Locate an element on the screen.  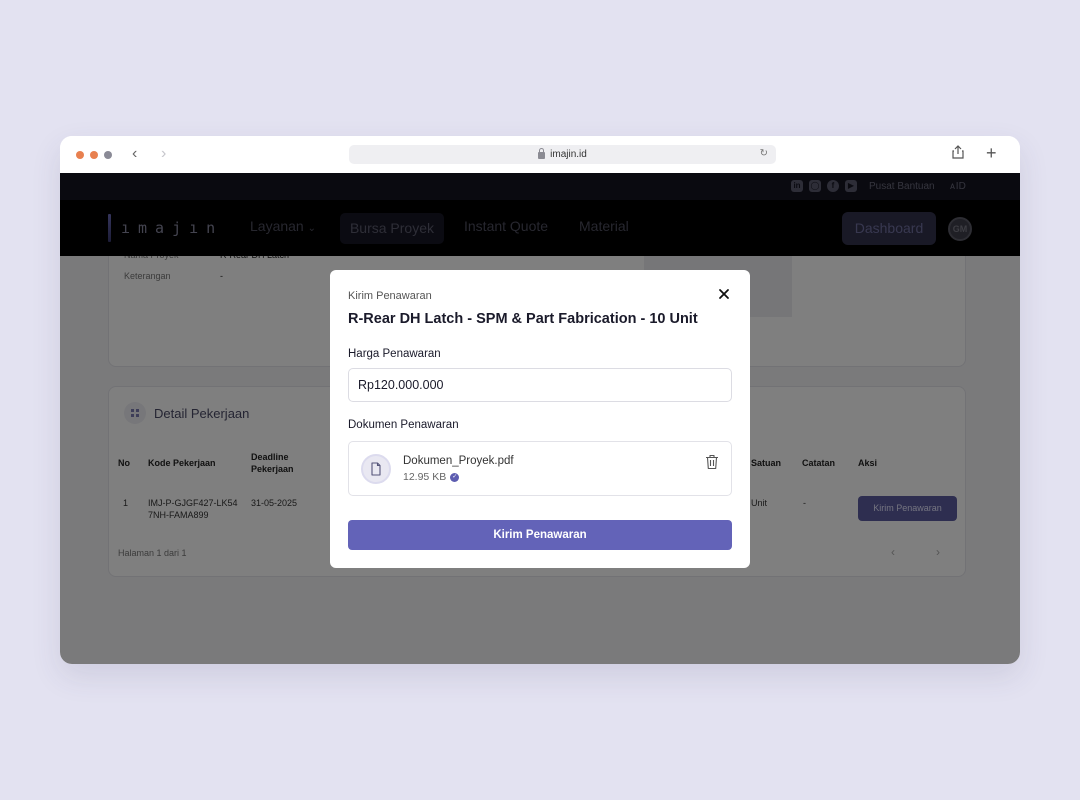
minimize-window-button is located at coordinates (94, 155).